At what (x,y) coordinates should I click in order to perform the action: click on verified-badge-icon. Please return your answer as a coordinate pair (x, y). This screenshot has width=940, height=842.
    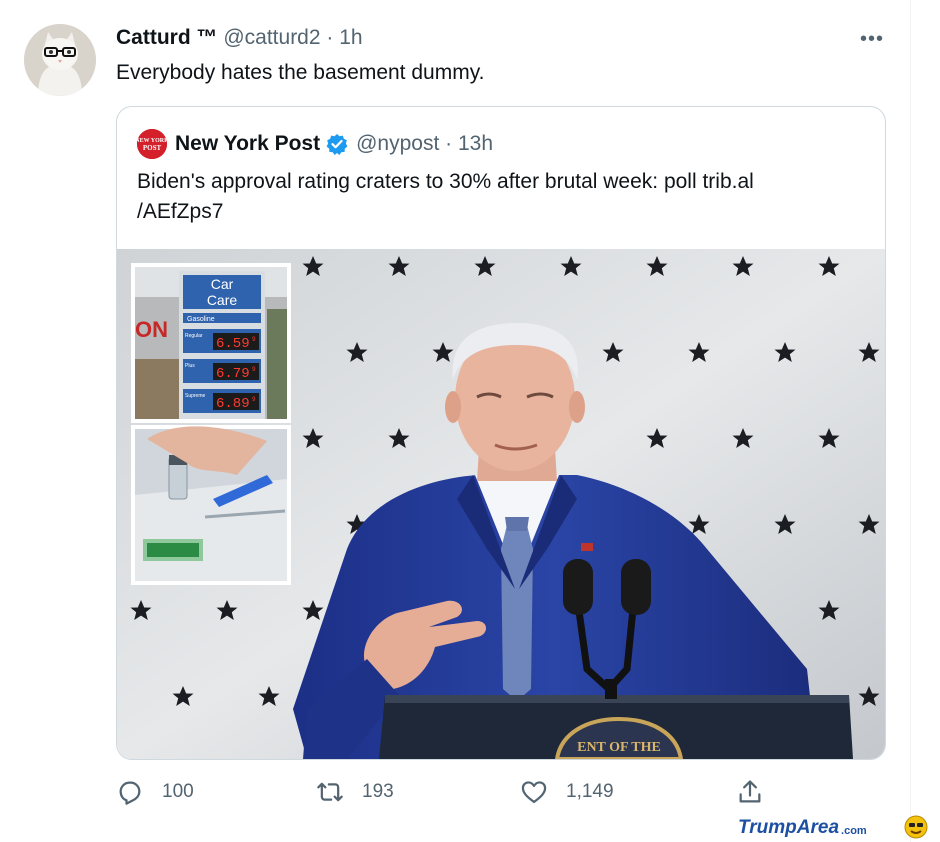
    Looking at the image, I should click on (337, 144).